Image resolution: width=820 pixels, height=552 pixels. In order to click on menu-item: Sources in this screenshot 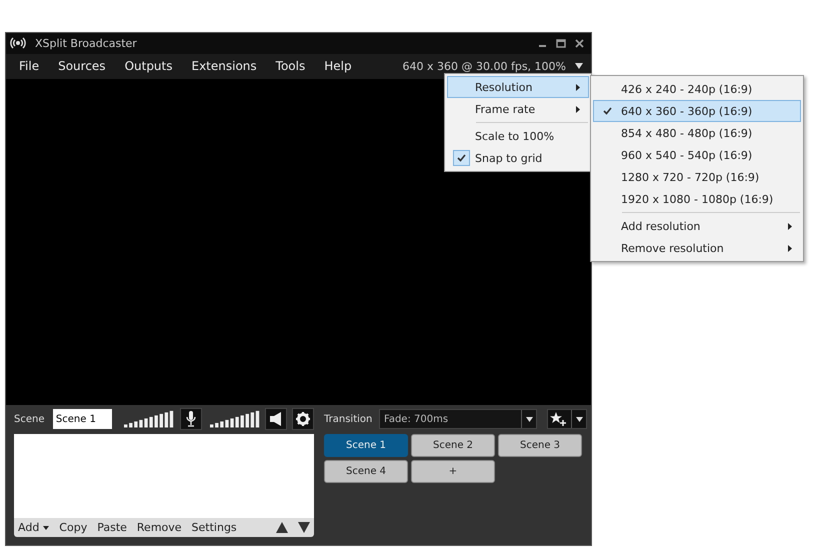, I will do `click(82, 66)`.